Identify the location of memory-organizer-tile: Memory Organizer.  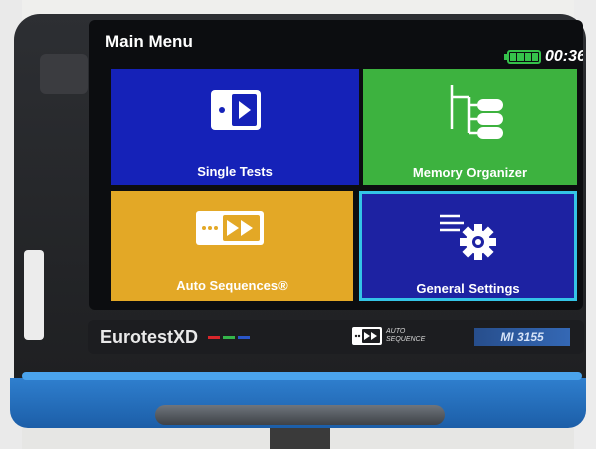
(470, 127).